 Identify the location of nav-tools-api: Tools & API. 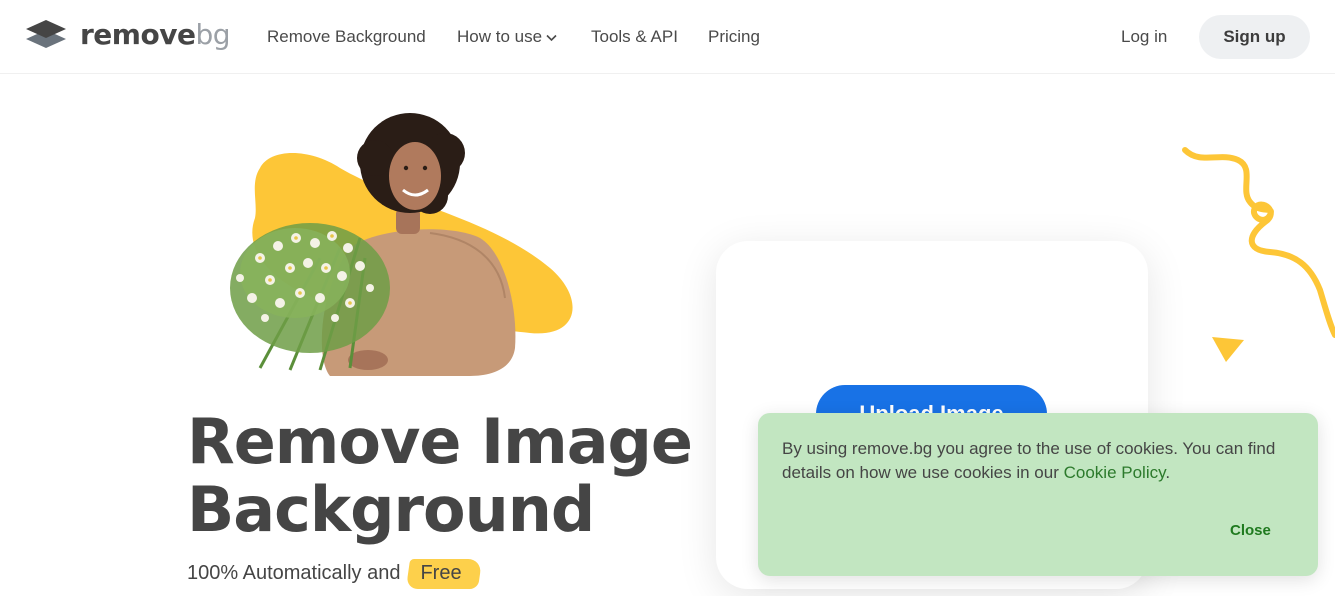
(634, 37).